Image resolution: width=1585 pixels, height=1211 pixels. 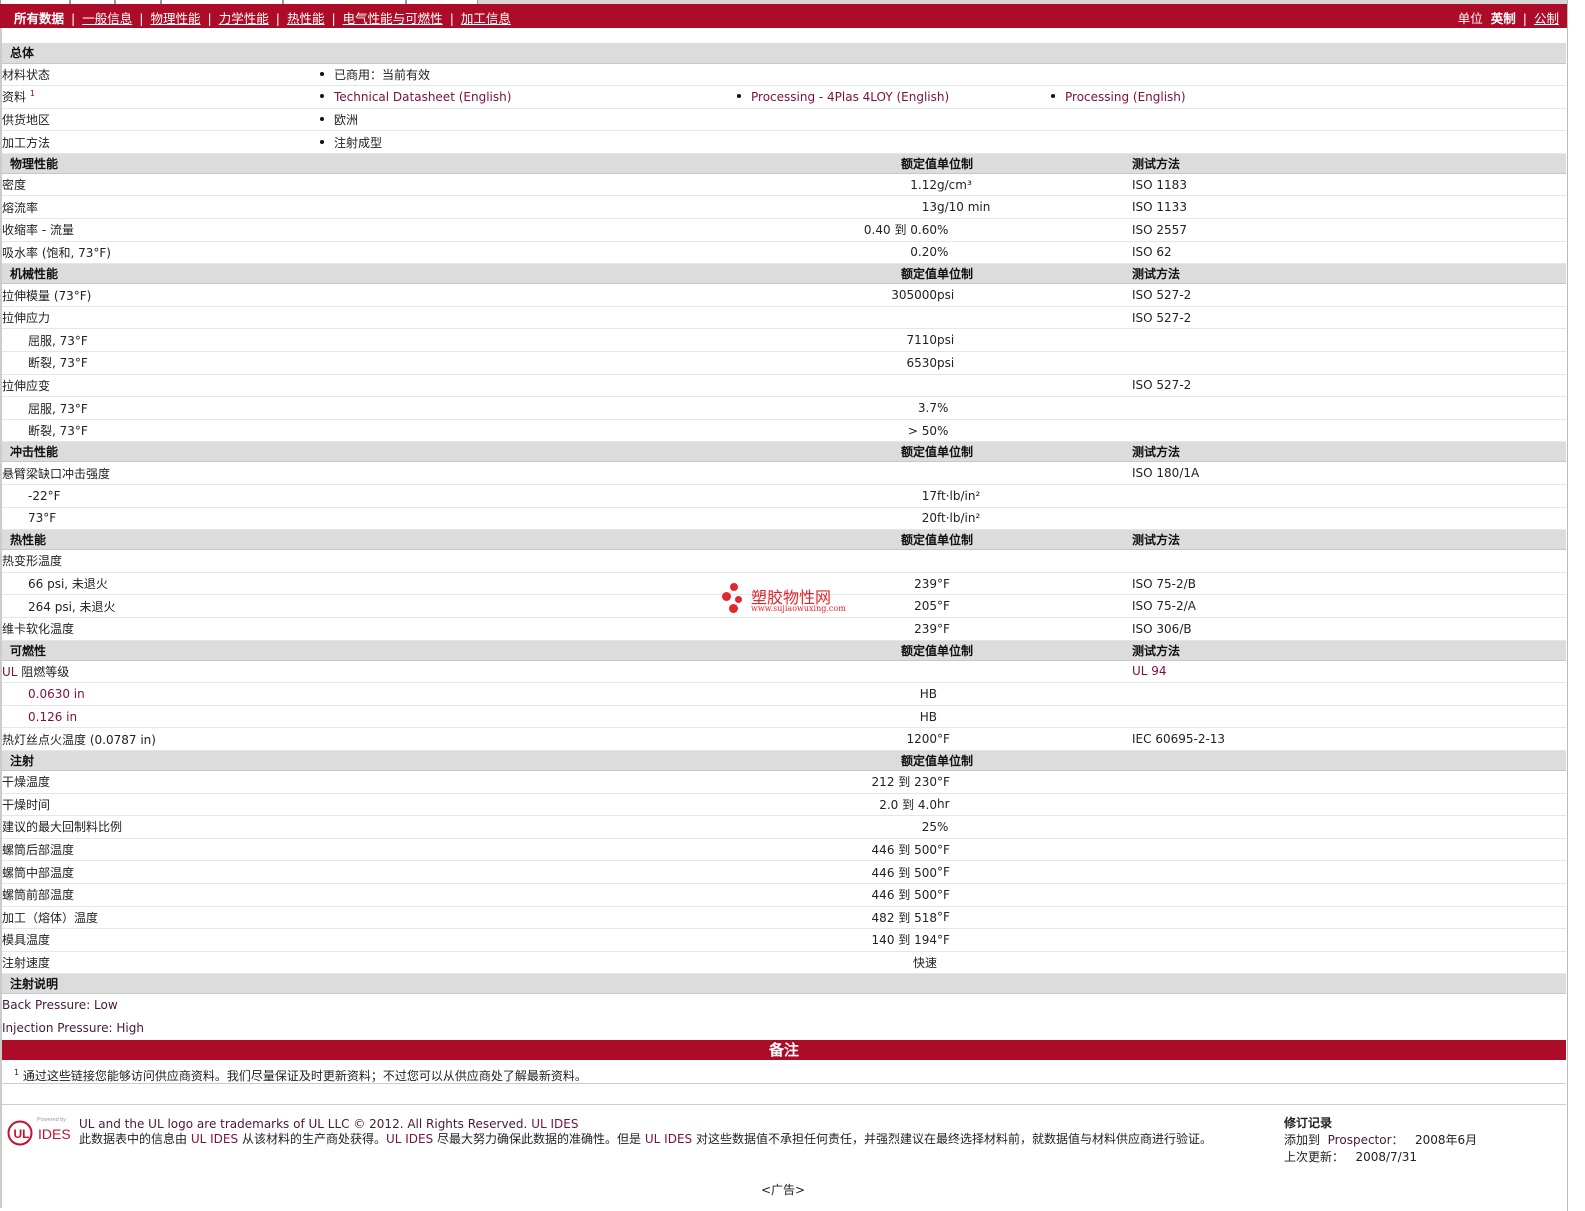 I want to click on row-injection-rate: 注射速度 快速, so click(x=784, y=963).